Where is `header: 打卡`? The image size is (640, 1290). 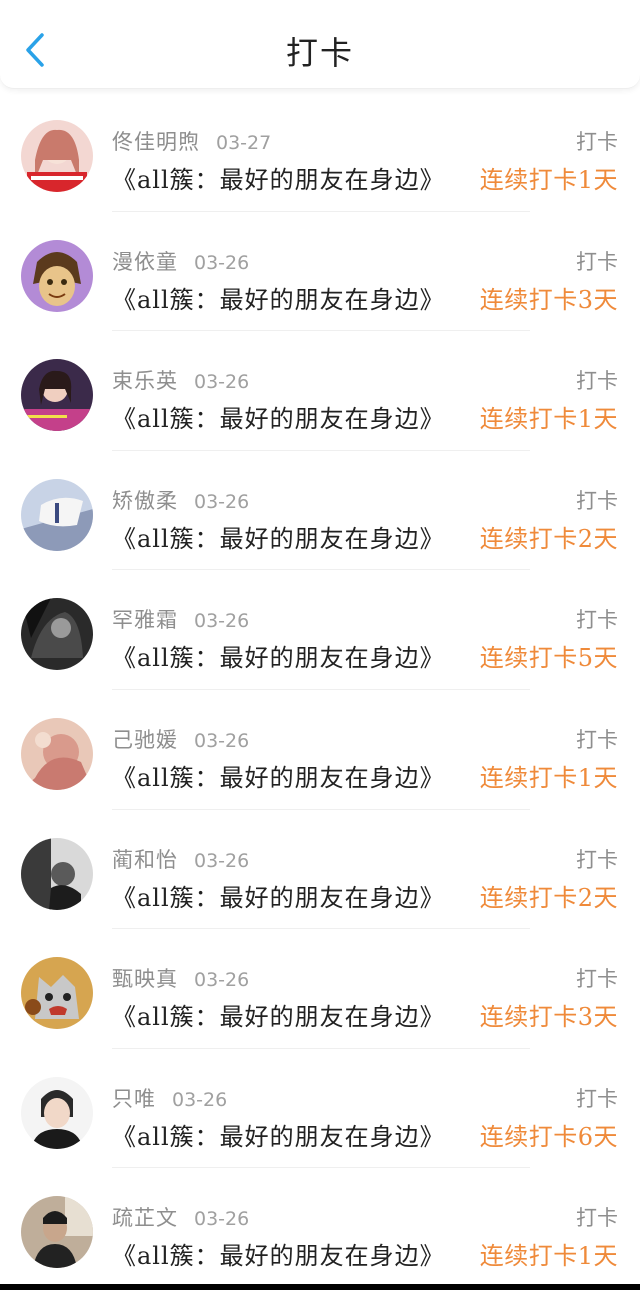 header: 打卡 is located at coordinates (320, 44).